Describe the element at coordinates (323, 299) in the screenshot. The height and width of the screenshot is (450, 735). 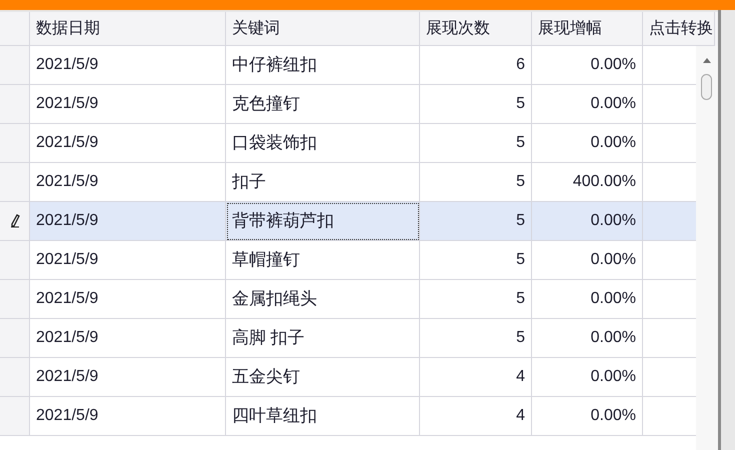
I see `keyword-cell: 金属扣绳头` at that location.